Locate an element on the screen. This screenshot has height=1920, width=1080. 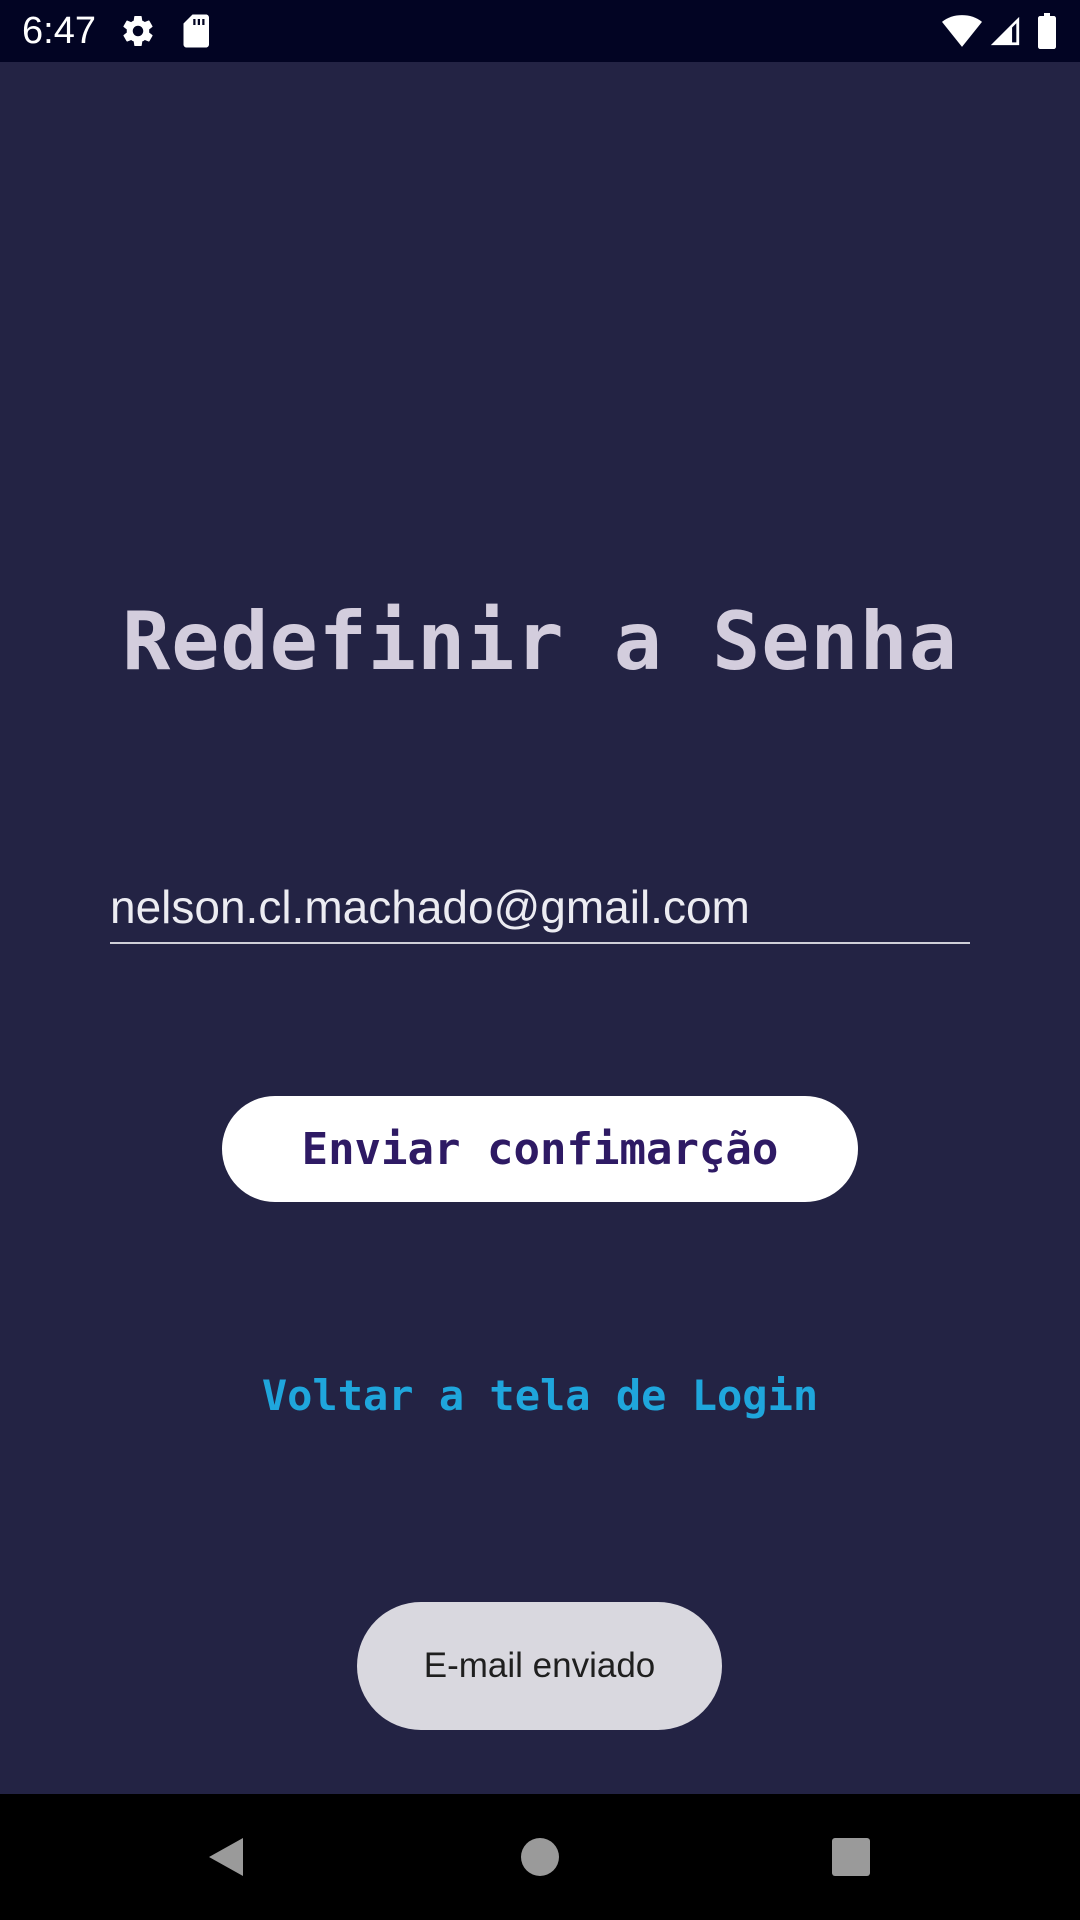
navigation-bar is located at coordinates (540, 1857).